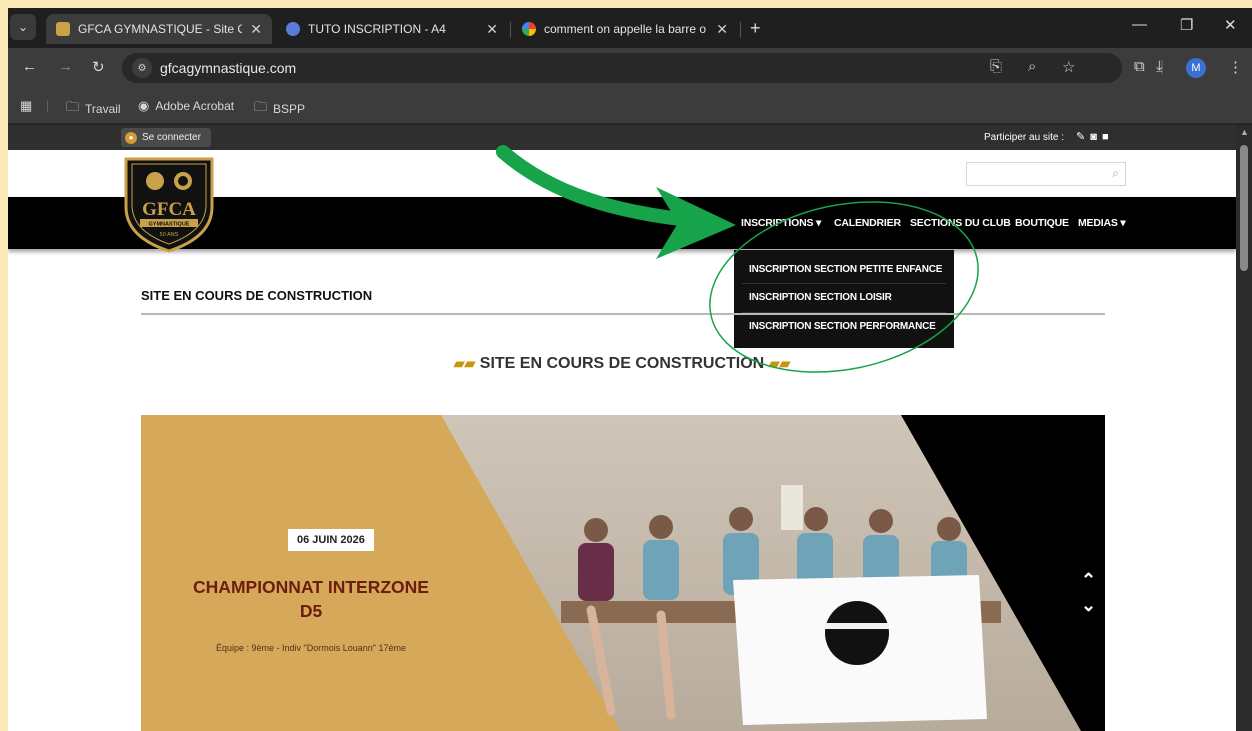 Image resolution: width=1252 pixels, height=731 pixels. What do you see at coordinates (529, 29) in the screenshot?
I see `google-favicon-icon` at bounding box center [529, 29].